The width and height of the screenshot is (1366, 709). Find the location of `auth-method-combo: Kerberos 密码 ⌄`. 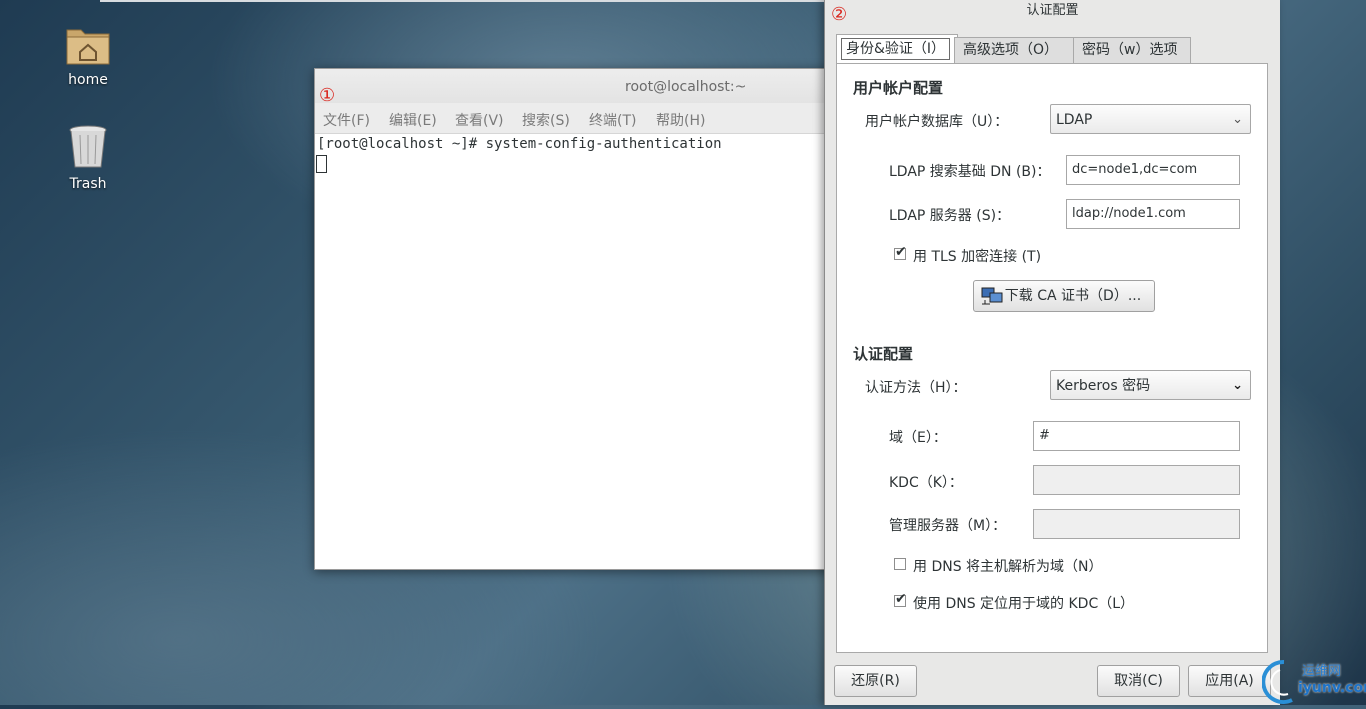

auth-method-combo: Kerberos 密码 ⌄ is located at coordinates (1150, 385).